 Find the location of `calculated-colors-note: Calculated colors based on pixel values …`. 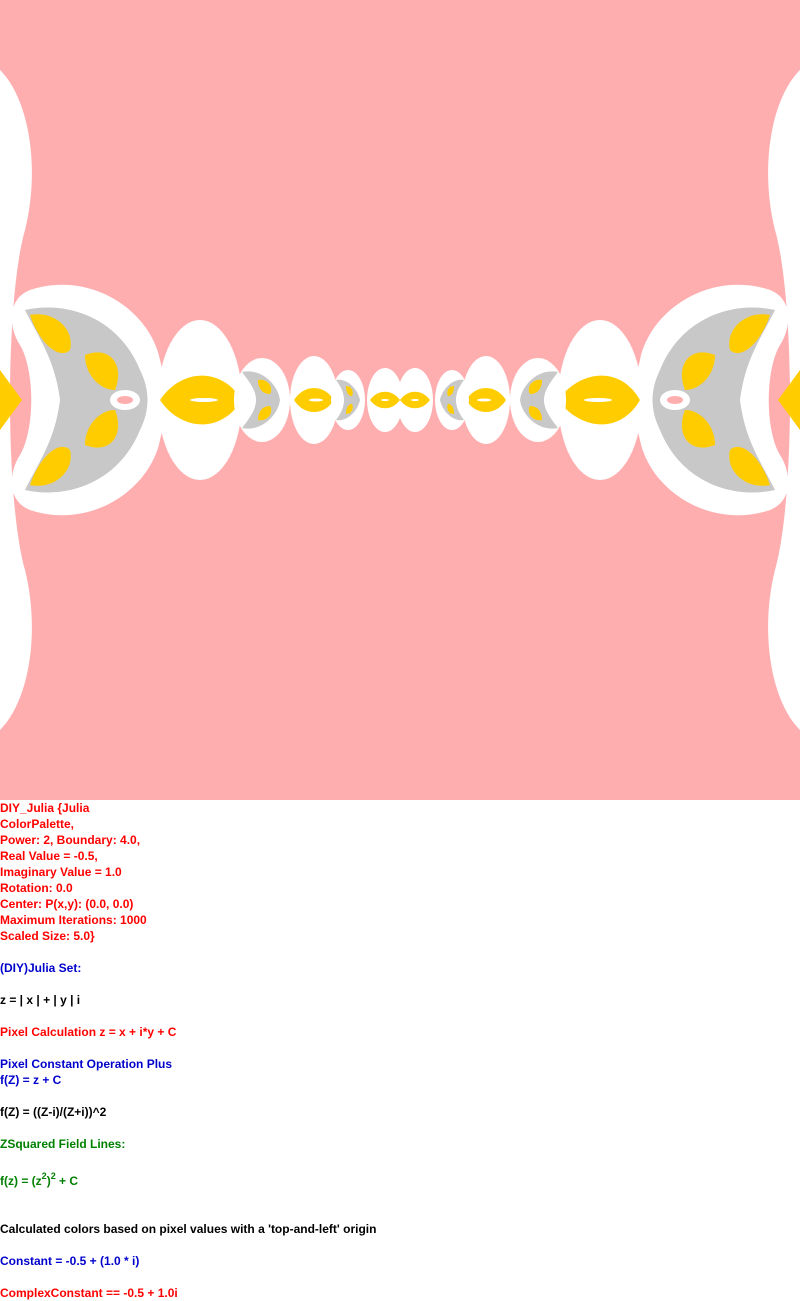

calculated-colors-note: Calculated colors based on pixel values … is located at coordinates (188, 1229).